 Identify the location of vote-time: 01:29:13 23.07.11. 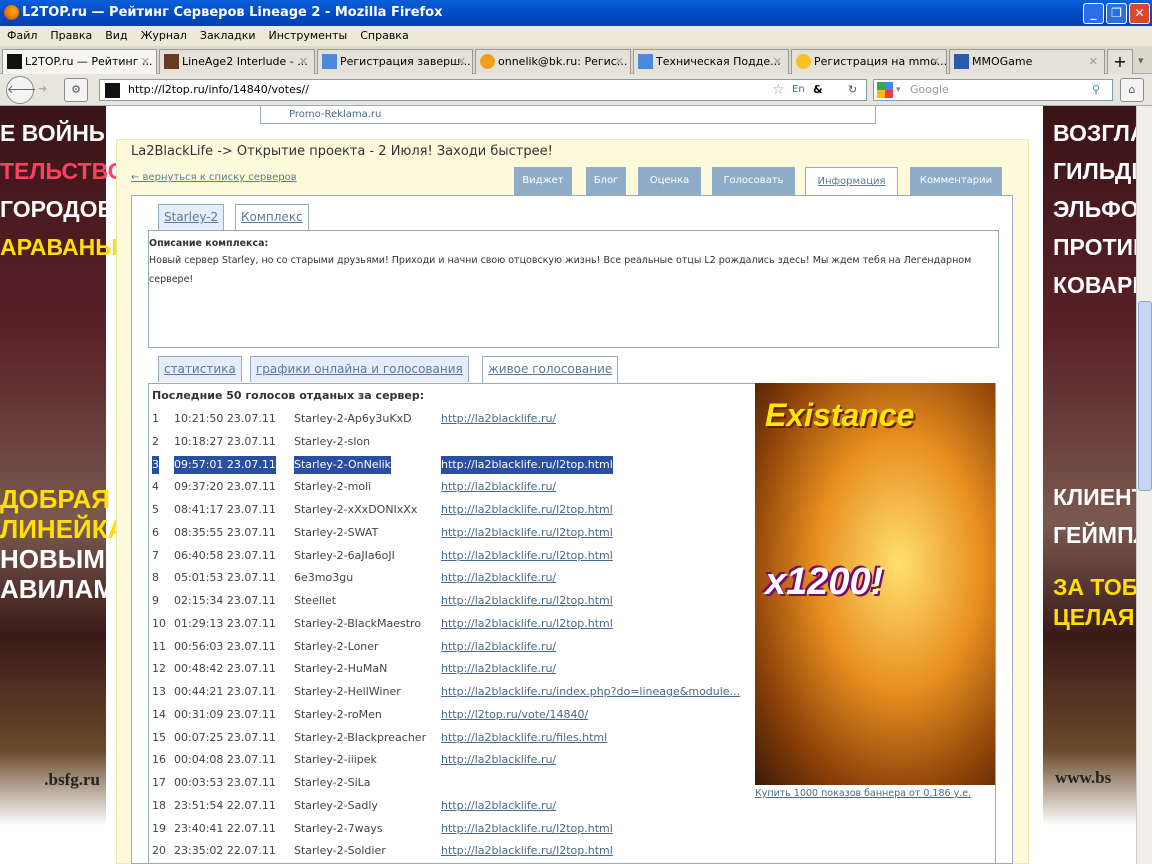
(225, 623).